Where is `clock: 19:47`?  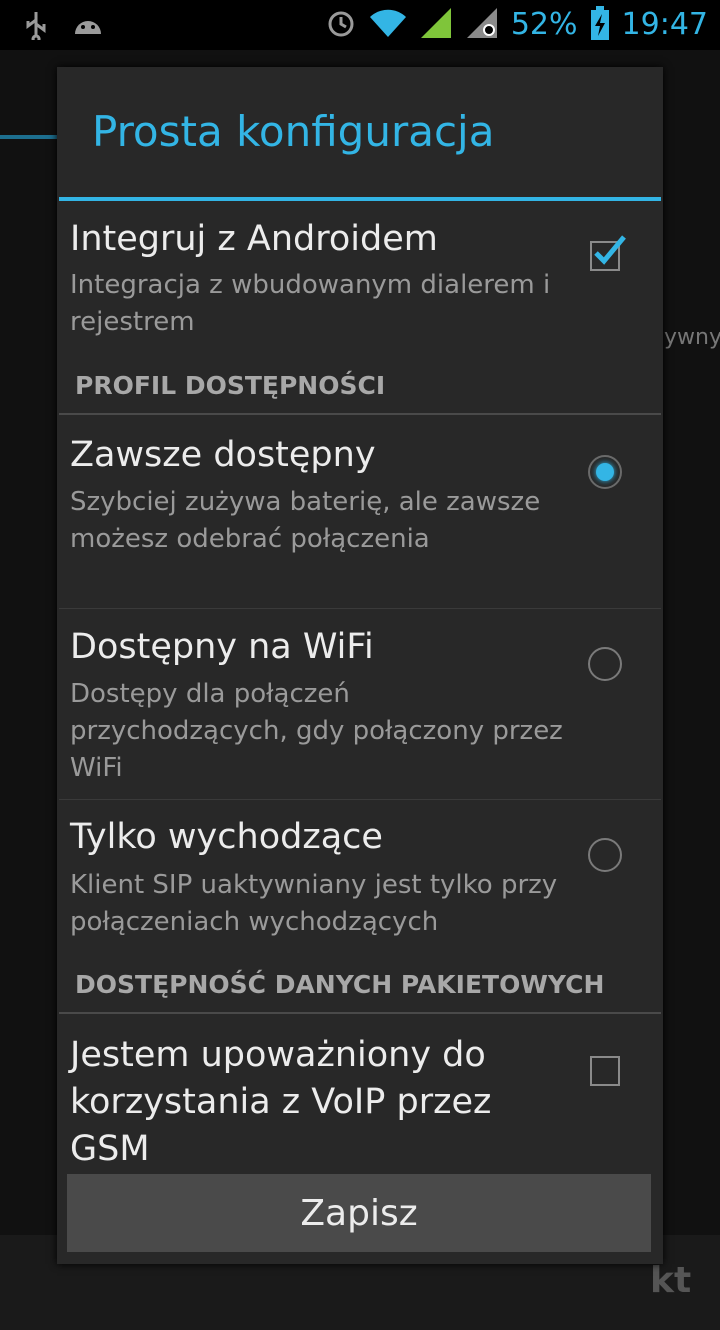
clock: 19:47 is located at coordinates (664, 24).